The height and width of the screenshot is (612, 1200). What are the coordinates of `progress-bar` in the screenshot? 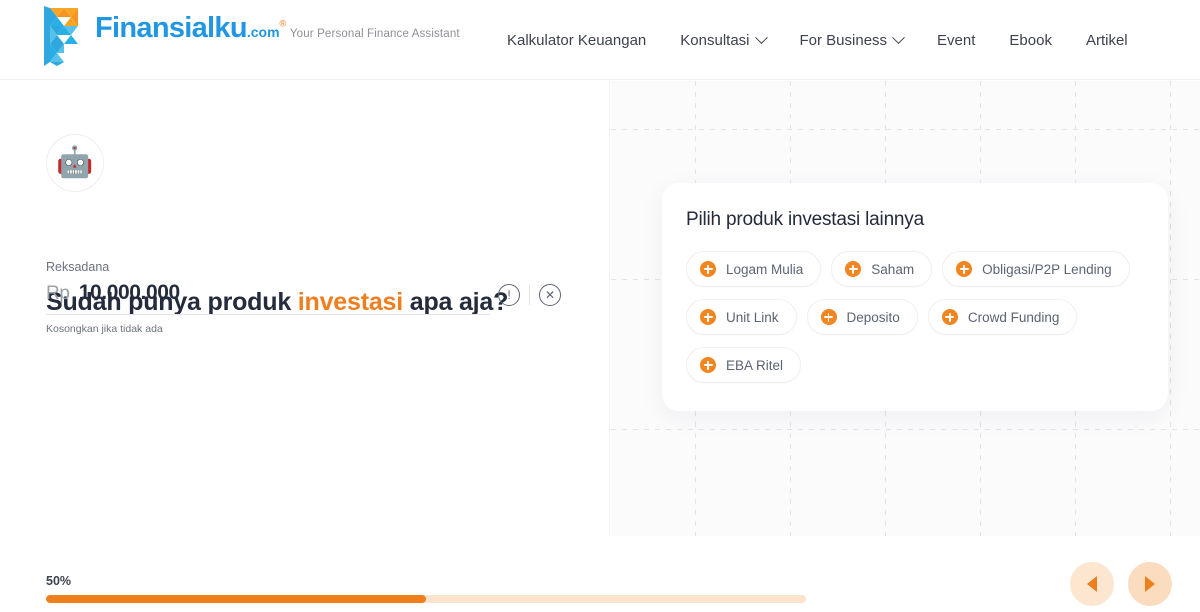 It's located at (426, 599).